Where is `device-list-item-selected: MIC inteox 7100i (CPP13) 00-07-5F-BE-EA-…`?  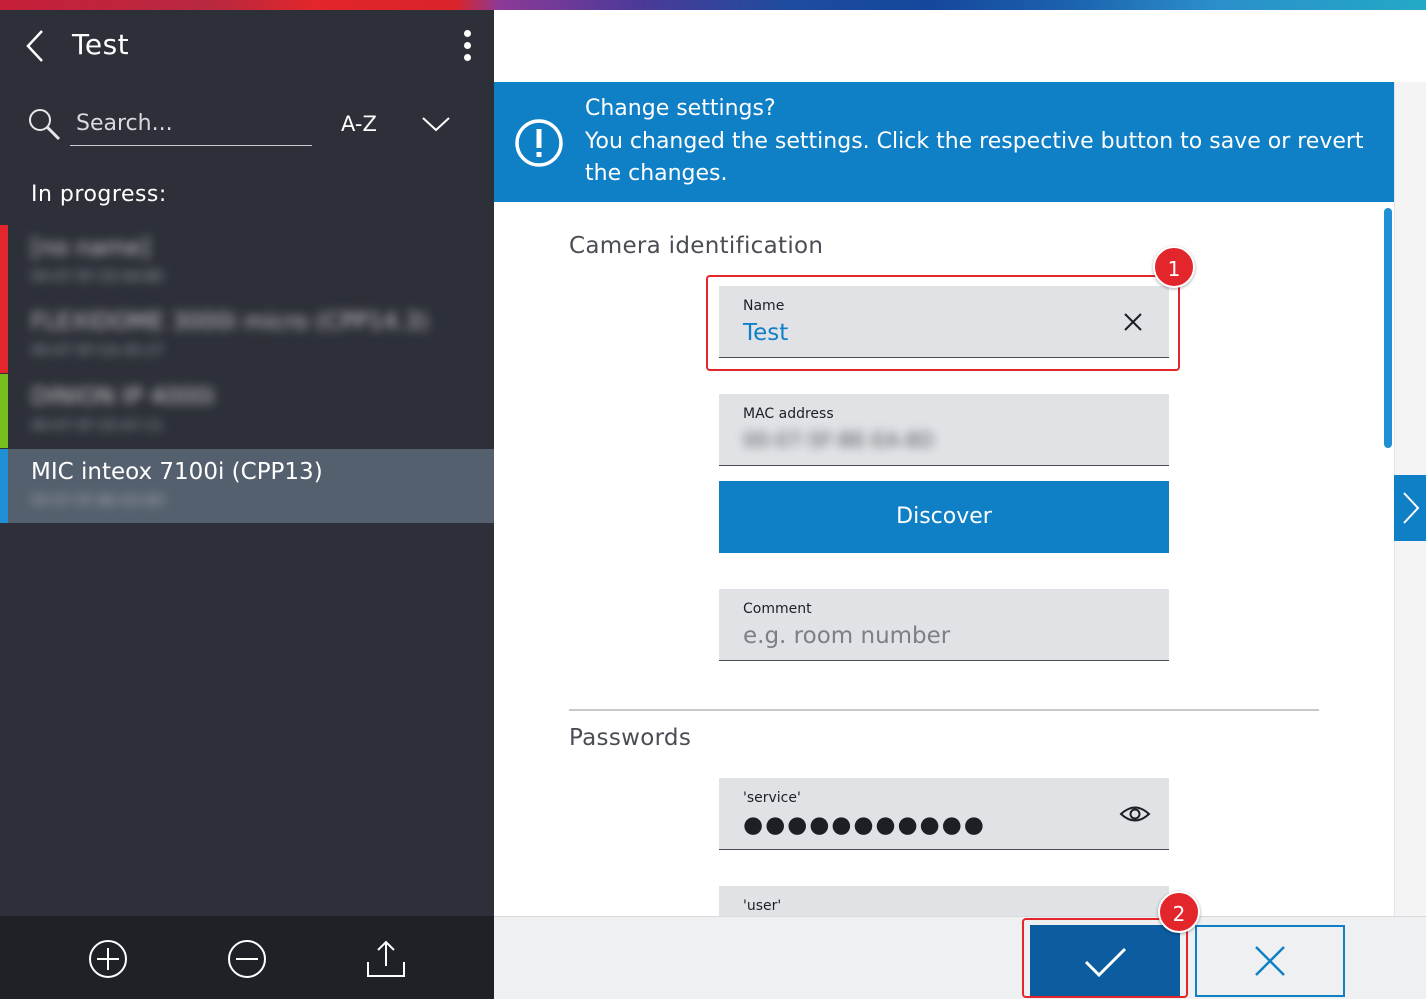 device-list-item-selected: MIC inteox 7100i (CPP13) 00-07-5F-BE-EA-… is located at coordinates (247, 486).